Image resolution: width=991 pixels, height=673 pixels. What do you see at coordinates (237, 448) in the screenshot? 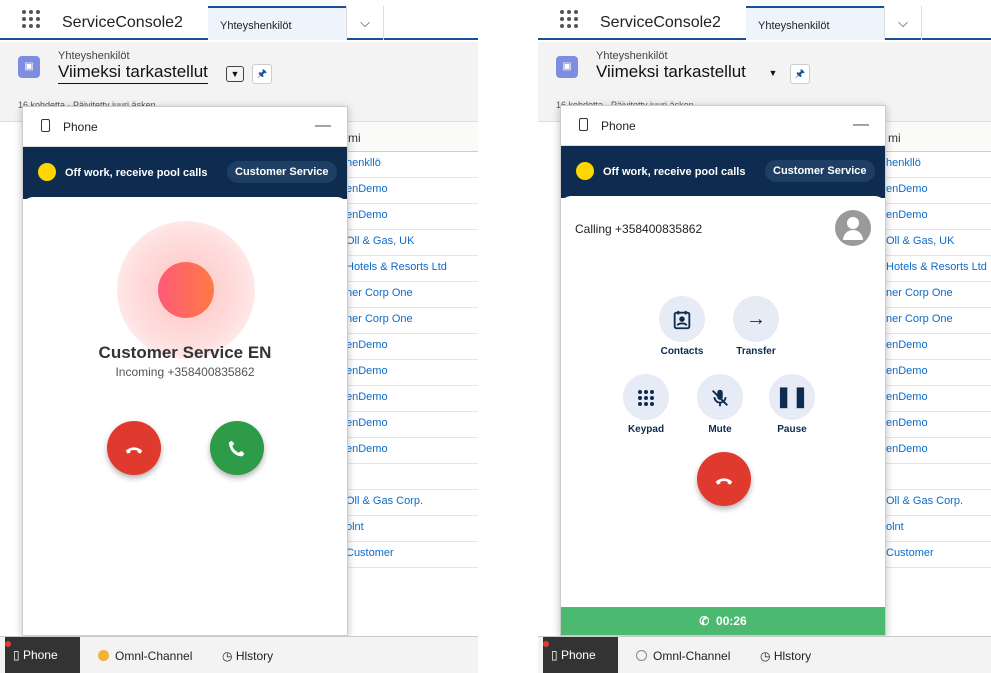
I see `accept-call-button` at bounding box center [237, 448].